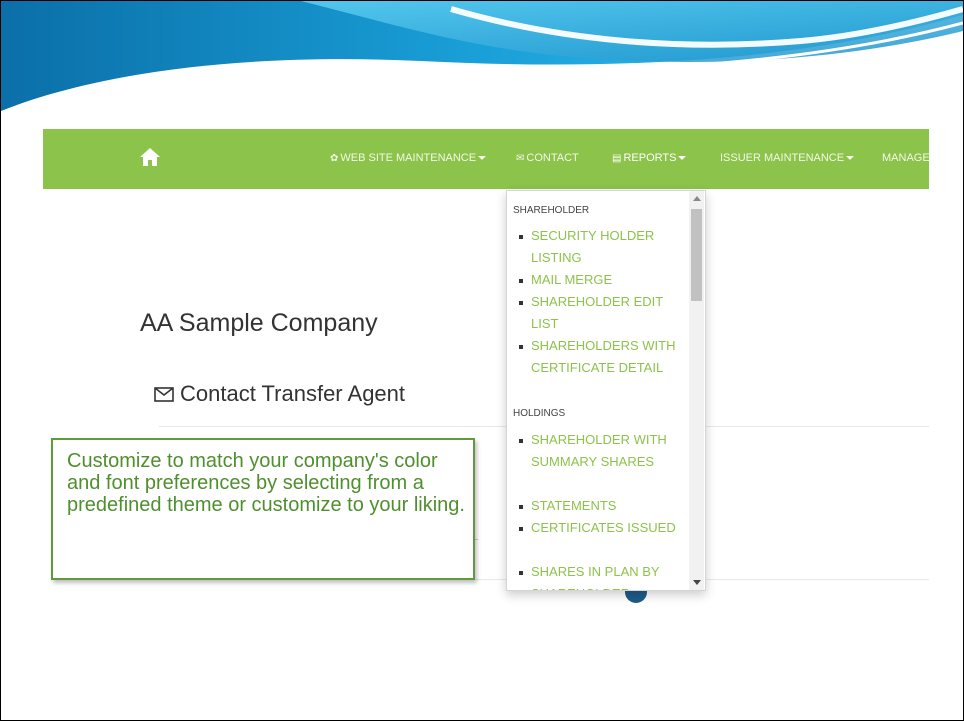 This screenshot has height=721, width=964. What do you see at coordinates (609, 506) in the screenshot?
I see `menu-item-statements: STATEMENTS` at bounding box center [609, 506].